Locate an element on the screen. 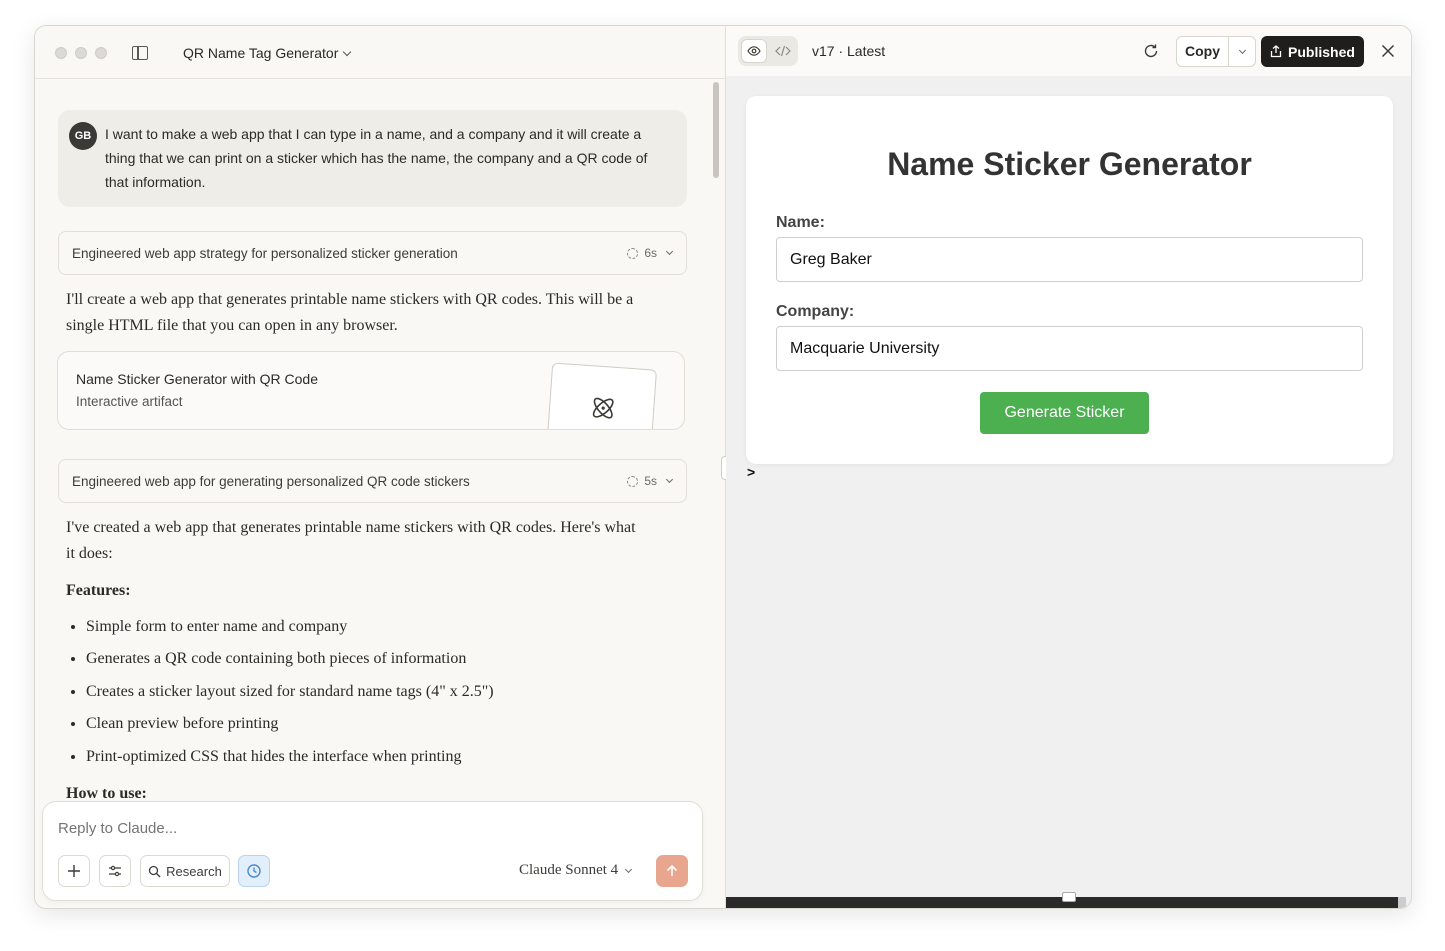 The height and width of the screenshot is (951, 1445). name-field is located at coordinates (1069, 259).